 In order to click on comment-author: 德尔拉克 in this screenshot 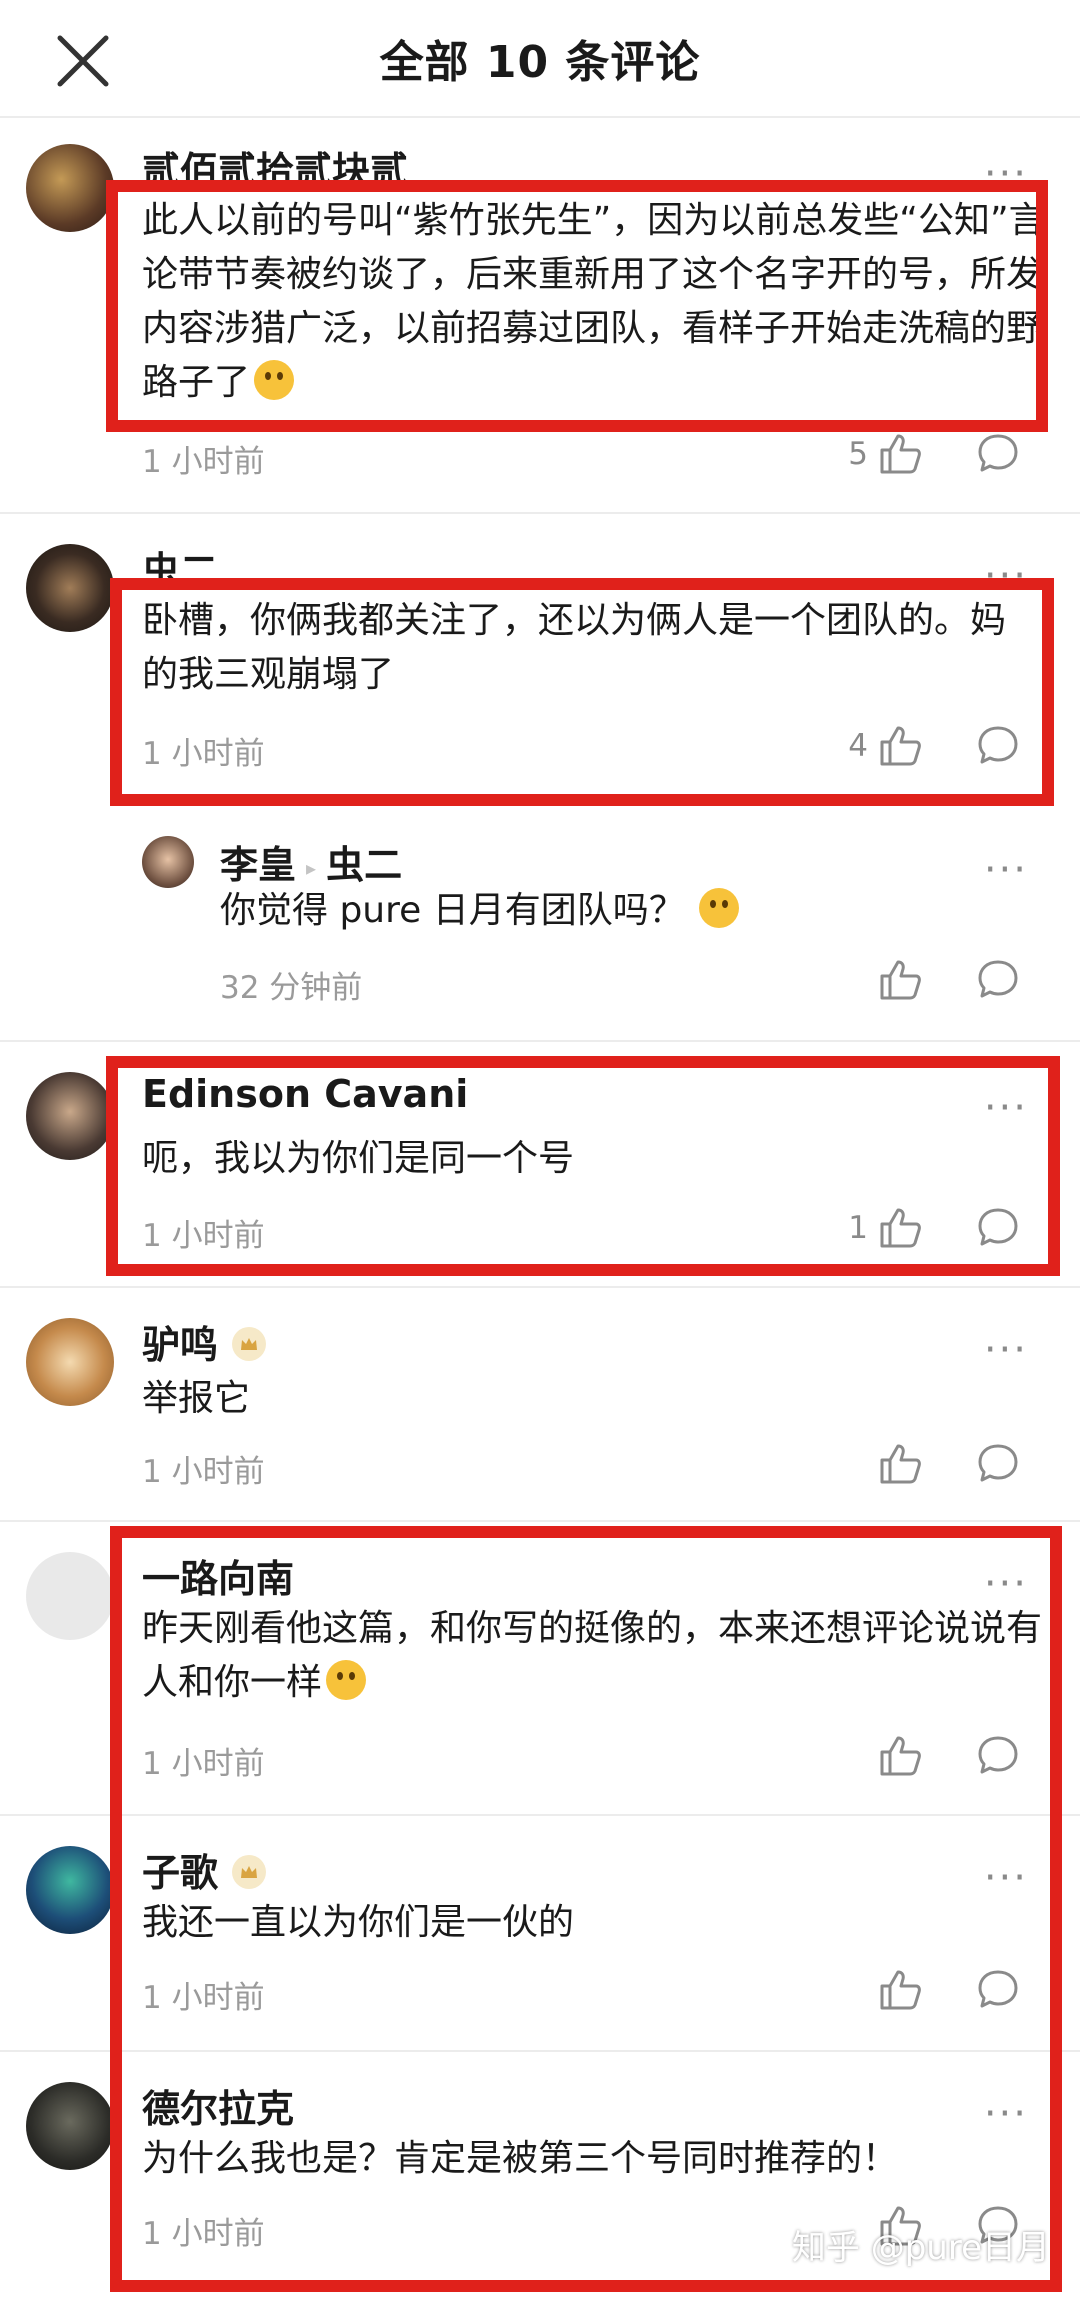, I will do `click(218, 2105)`.